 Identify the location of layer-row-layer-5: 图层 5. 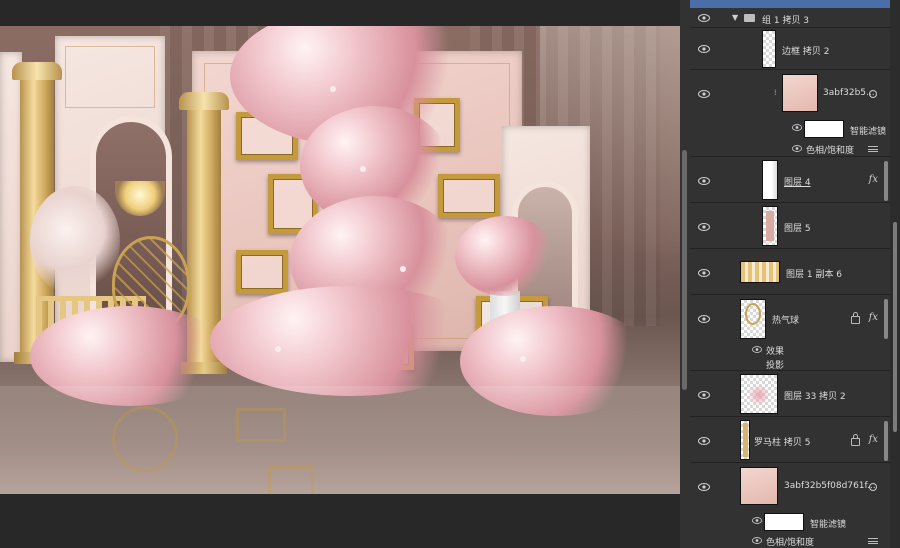
(790, 226).